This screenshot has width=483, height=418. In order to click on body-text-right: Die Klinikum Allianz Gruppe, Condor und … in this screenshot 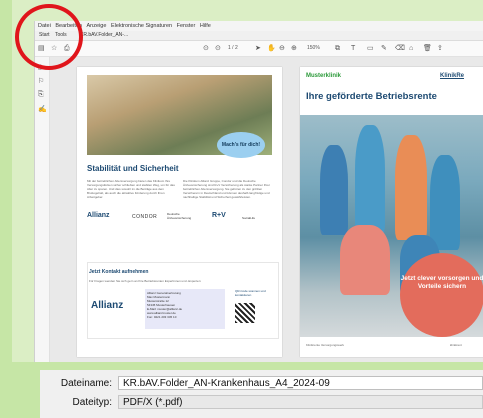, I will do `click(226, 189)`.